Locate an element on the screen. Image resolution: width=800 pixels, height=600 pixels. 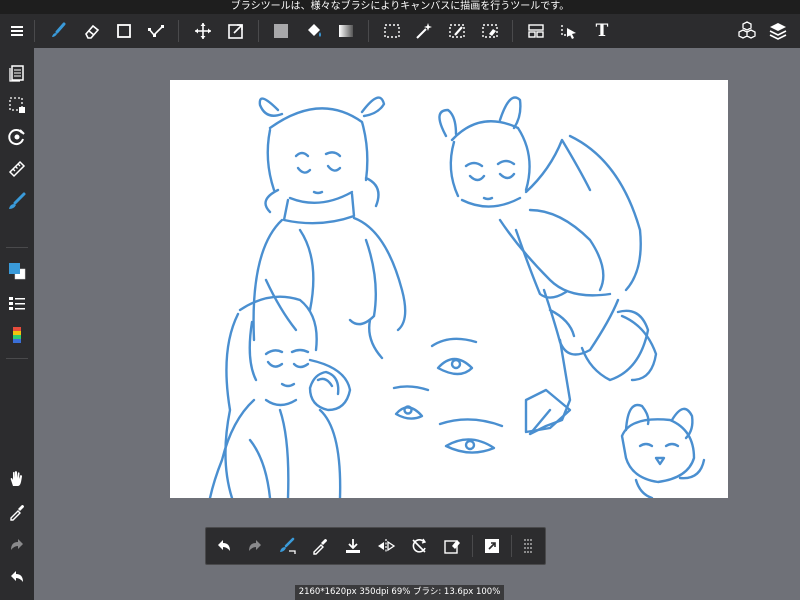
select-rectangle-button is located at coordinates (392, 31).